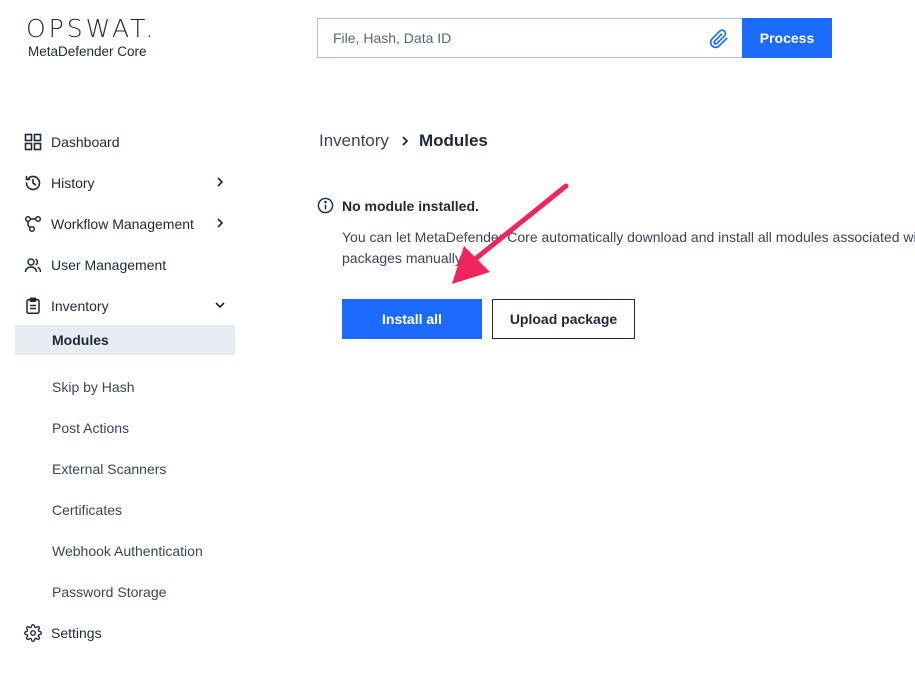 The height and width of the screenshot is (695, 915). What do you see at coordinates (73, 182) in the screenshot?
I see `sidebar-item-label: History` at bounding box center [73, 182].